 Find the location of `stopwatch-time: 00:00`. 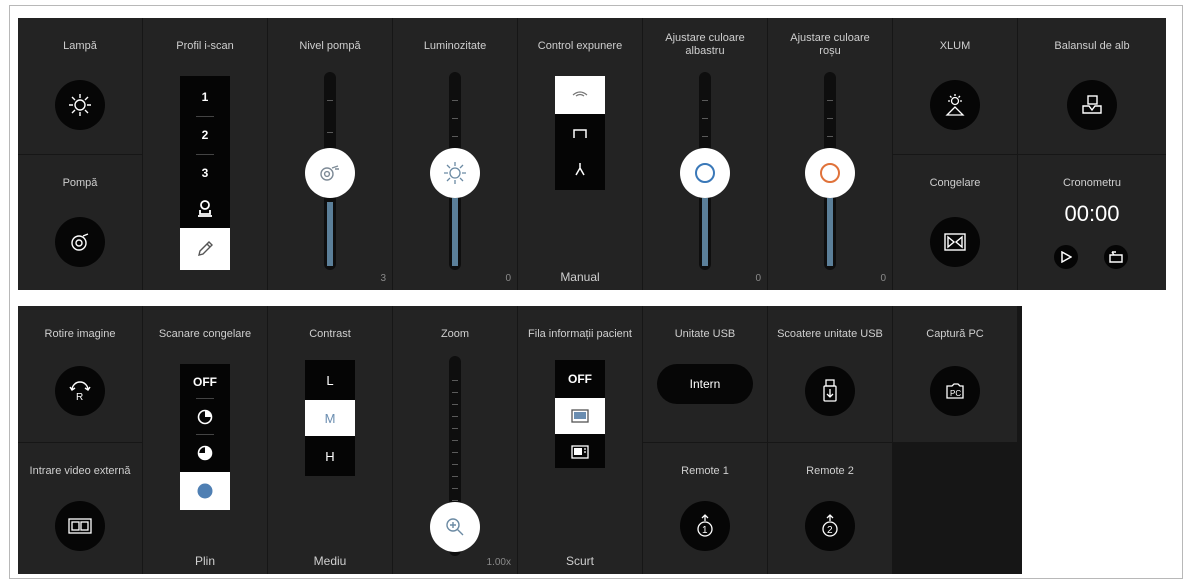

stopwatch-time: 00:00 is located at coordinates (1092, 213).